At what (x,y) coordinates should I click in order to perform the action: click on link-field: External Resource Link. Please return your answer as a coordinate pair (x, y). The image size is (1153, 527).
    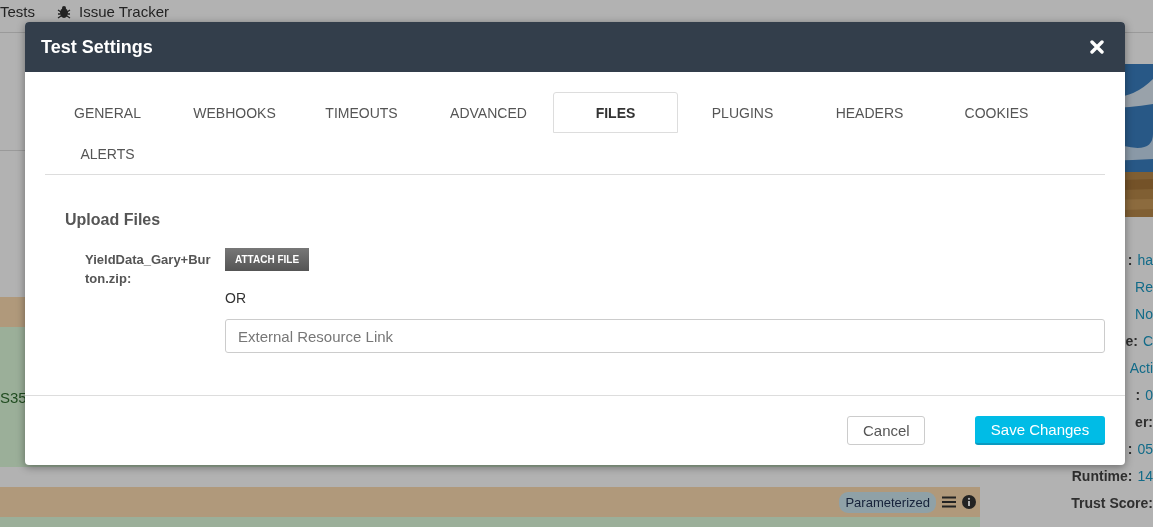
    Looking at the image, I should click on (665, 336).